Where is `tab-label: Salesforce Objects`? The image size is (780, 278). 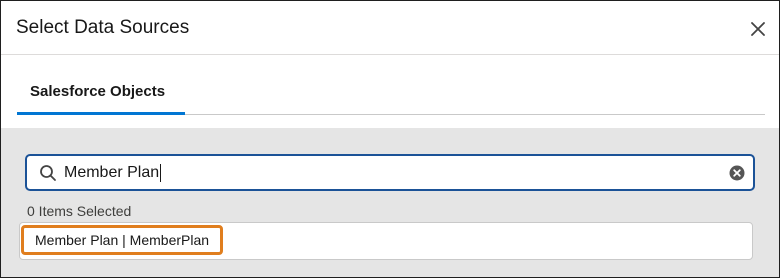 tab-label: Salesforce Objects is located at coordinates (98, 91).